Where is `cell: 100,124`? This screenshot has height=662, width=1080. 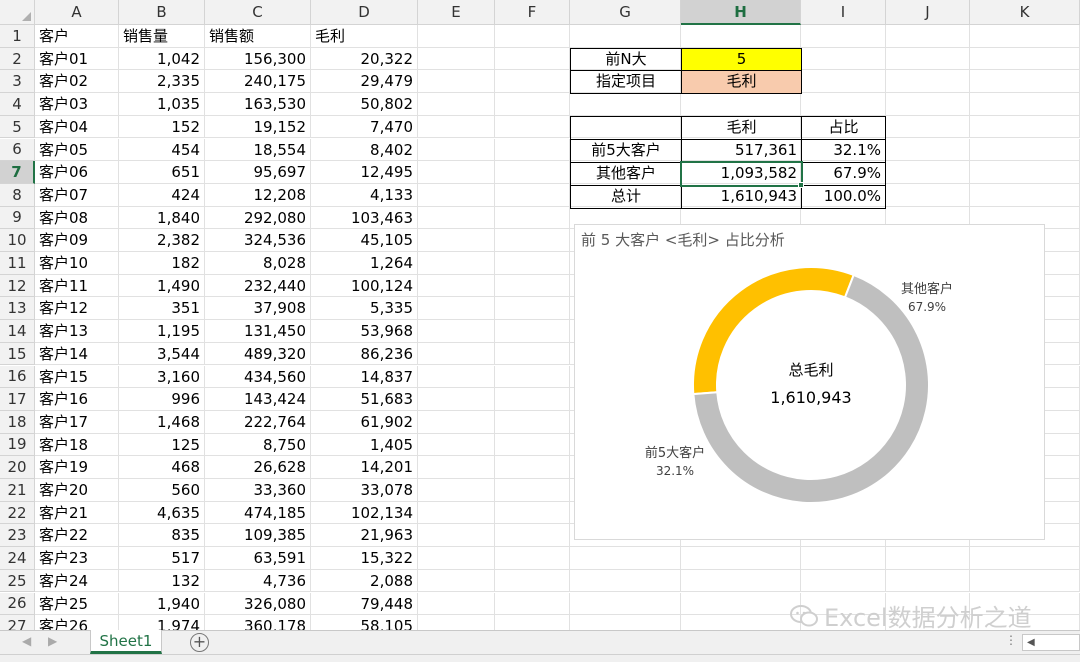
cell: 100,124 is located at coordinates (364, 286).